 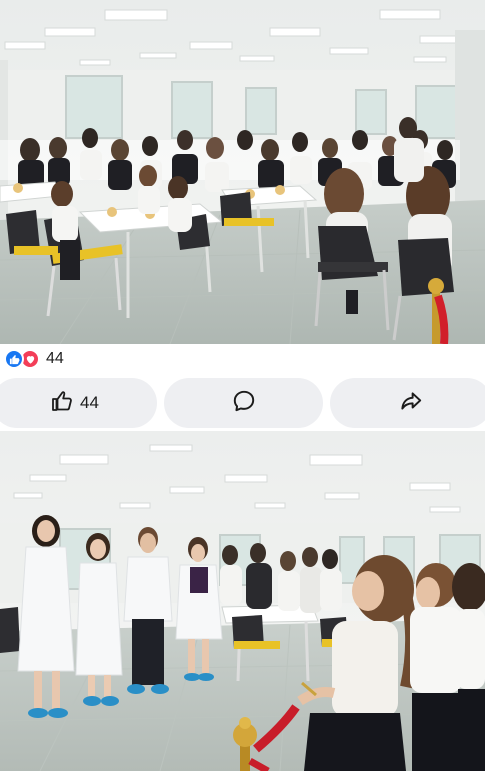 I want to click on like-count: 44, so click(x=89, y=402).